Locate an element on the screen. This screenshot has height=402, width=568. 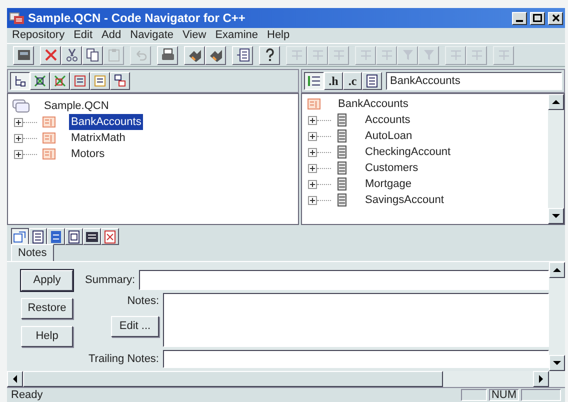
button: Apply is located at coordinates (47, 280).